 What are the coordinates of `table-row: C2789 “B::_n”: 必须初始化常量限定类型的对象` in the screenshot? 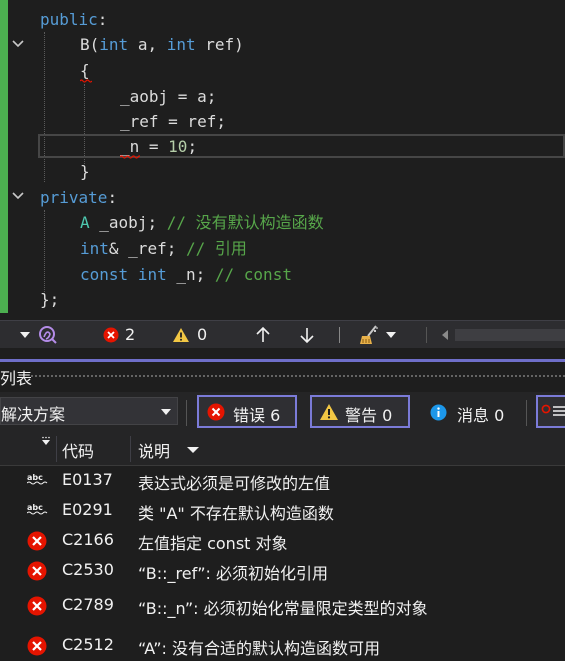 It's located at (282, 606).